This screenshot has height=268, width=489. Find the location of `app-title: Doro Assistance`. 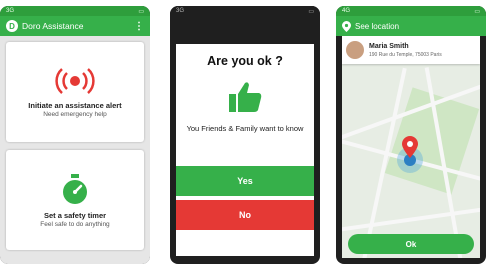

app-title: Doro Assistance is located at coordinates (53, 26).